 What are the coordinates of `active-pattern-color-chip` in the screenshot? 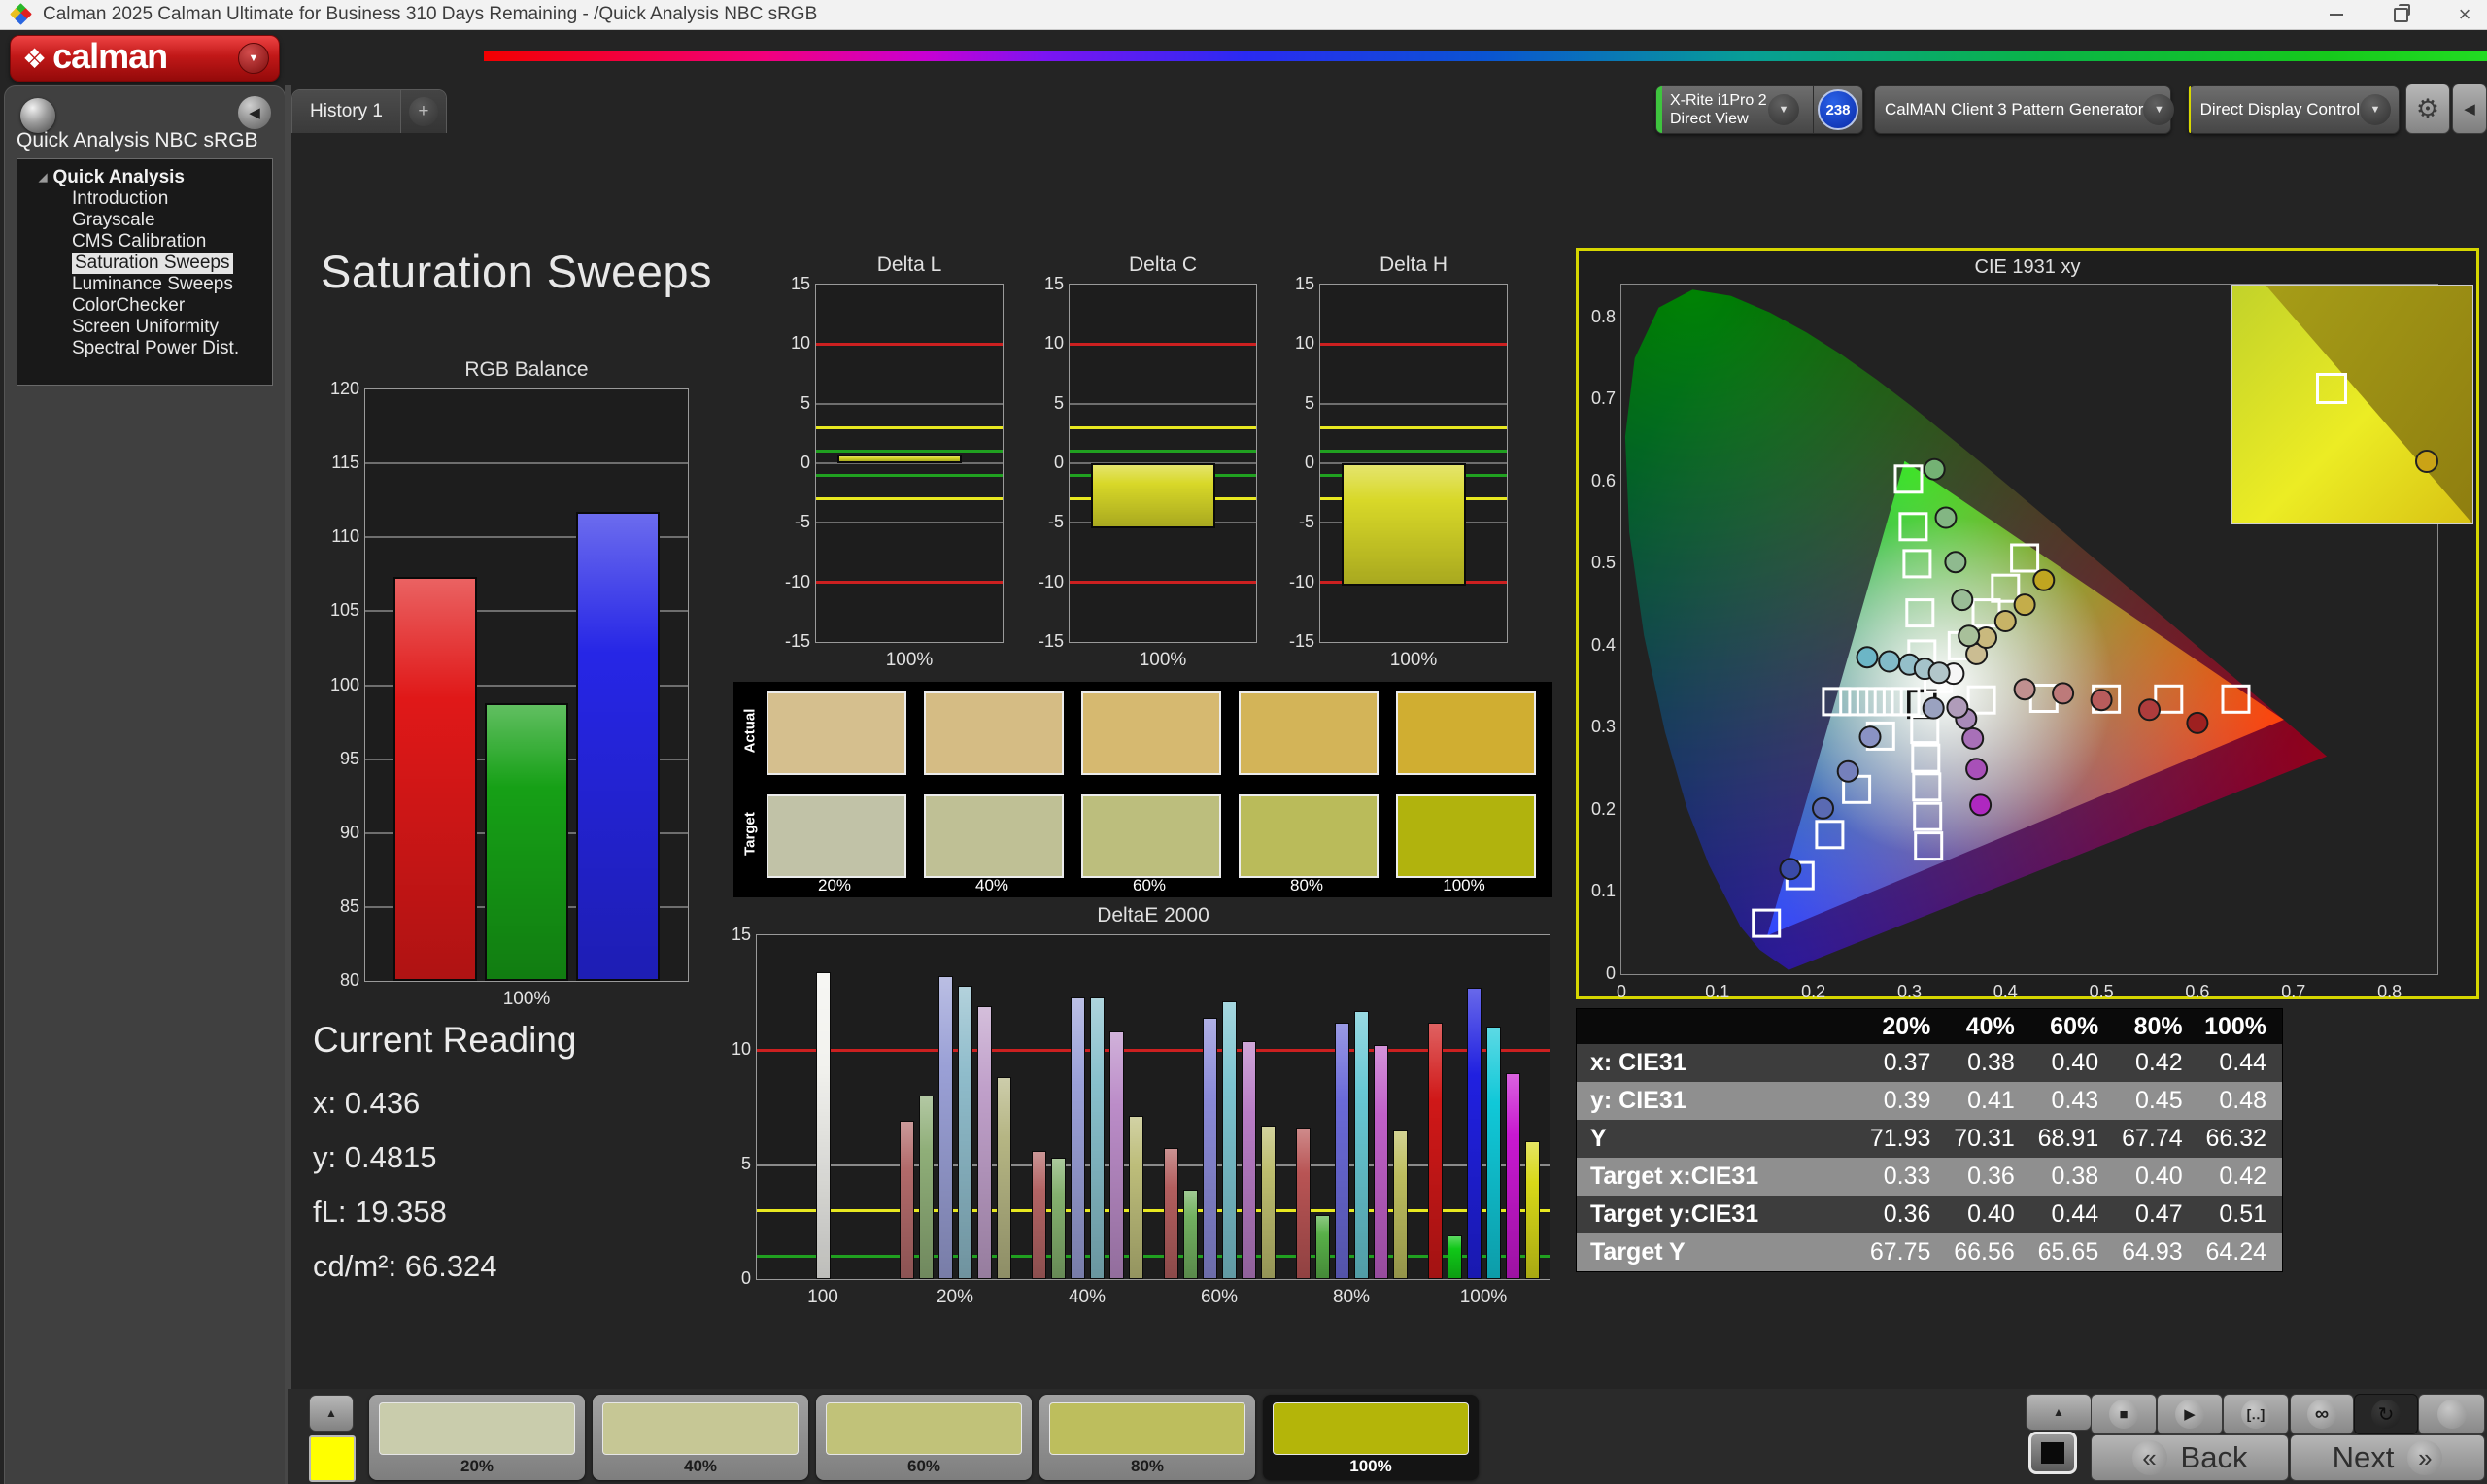 It's located at (332, 1458).